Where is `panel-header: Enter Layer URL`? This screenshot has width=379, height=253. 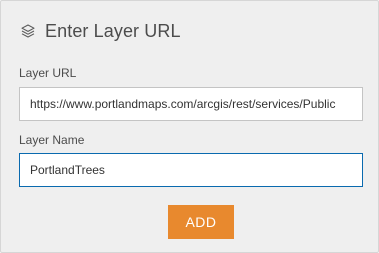 panel-header: Enter Layer URL is located at coordinates (100, 31).